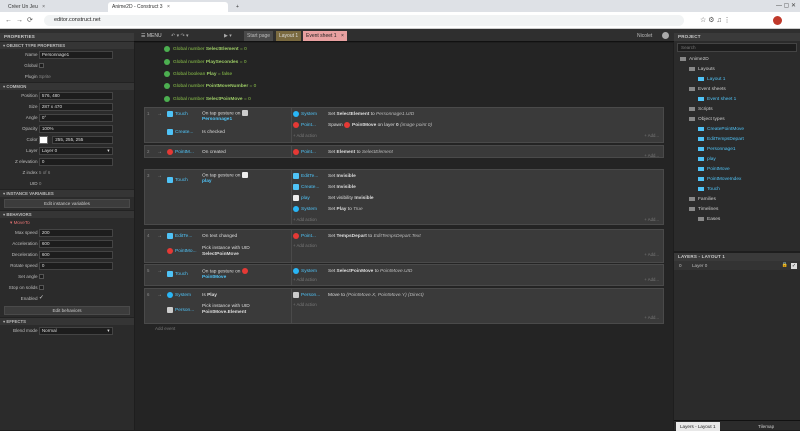  Describe the element at coordinates (75, 96) in the screenshot. I see `position-field: 576, 480` at that location.